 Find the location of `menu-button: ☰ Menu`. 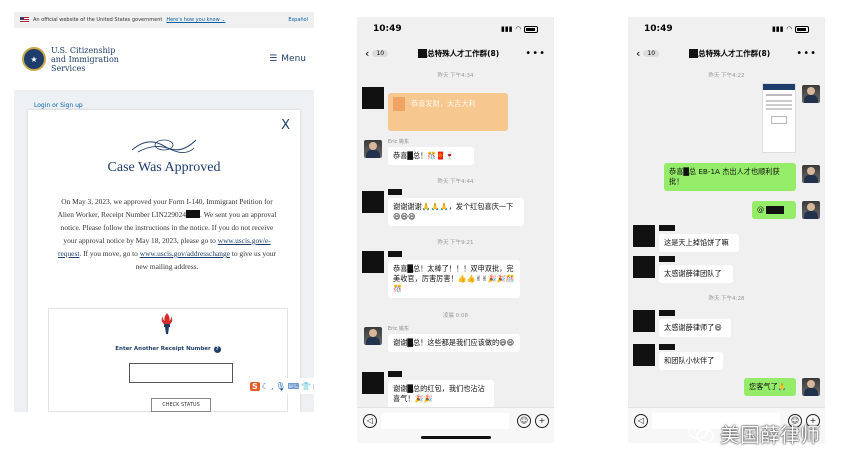

menu-button: ☰ Menu is located at coordinates (287, 59).